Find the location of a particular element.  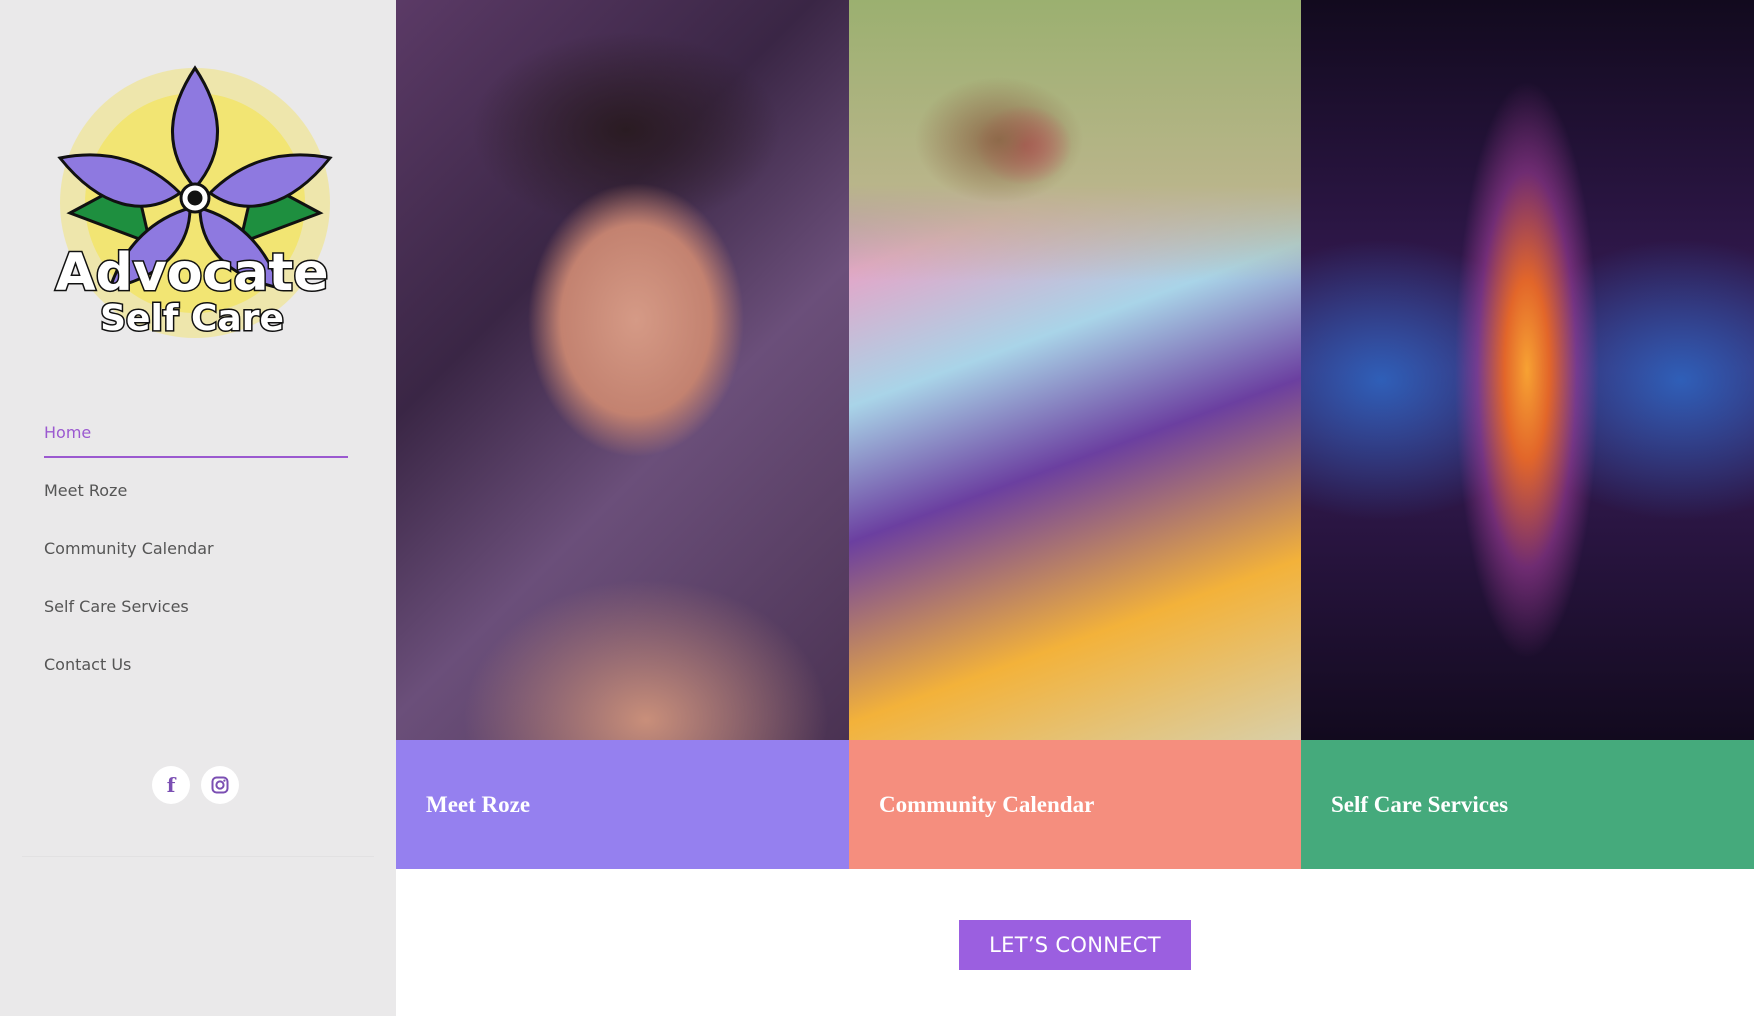

nav-item-contact-us: Contact Us is located at coordinates (196, 665).